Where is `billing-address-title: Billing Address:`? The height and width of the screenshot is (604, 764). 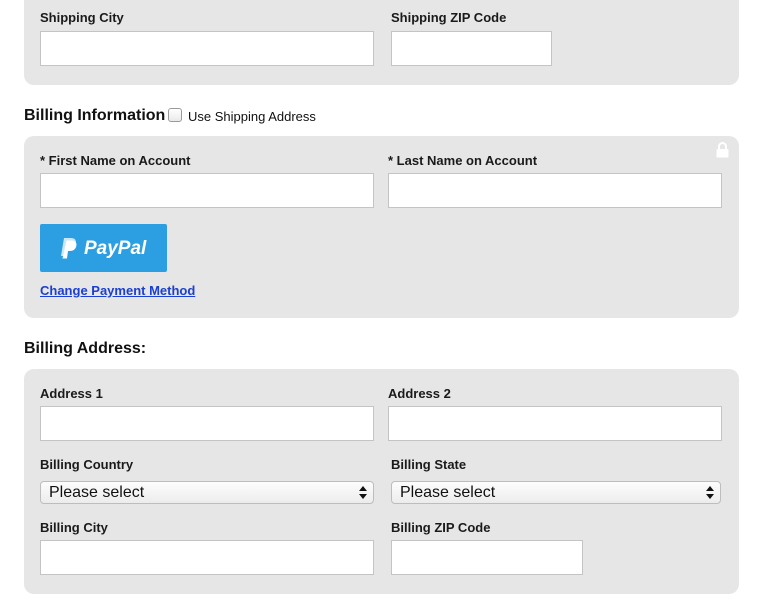 billing-address-title: Billing Address: is located at coordinates (85, 348).